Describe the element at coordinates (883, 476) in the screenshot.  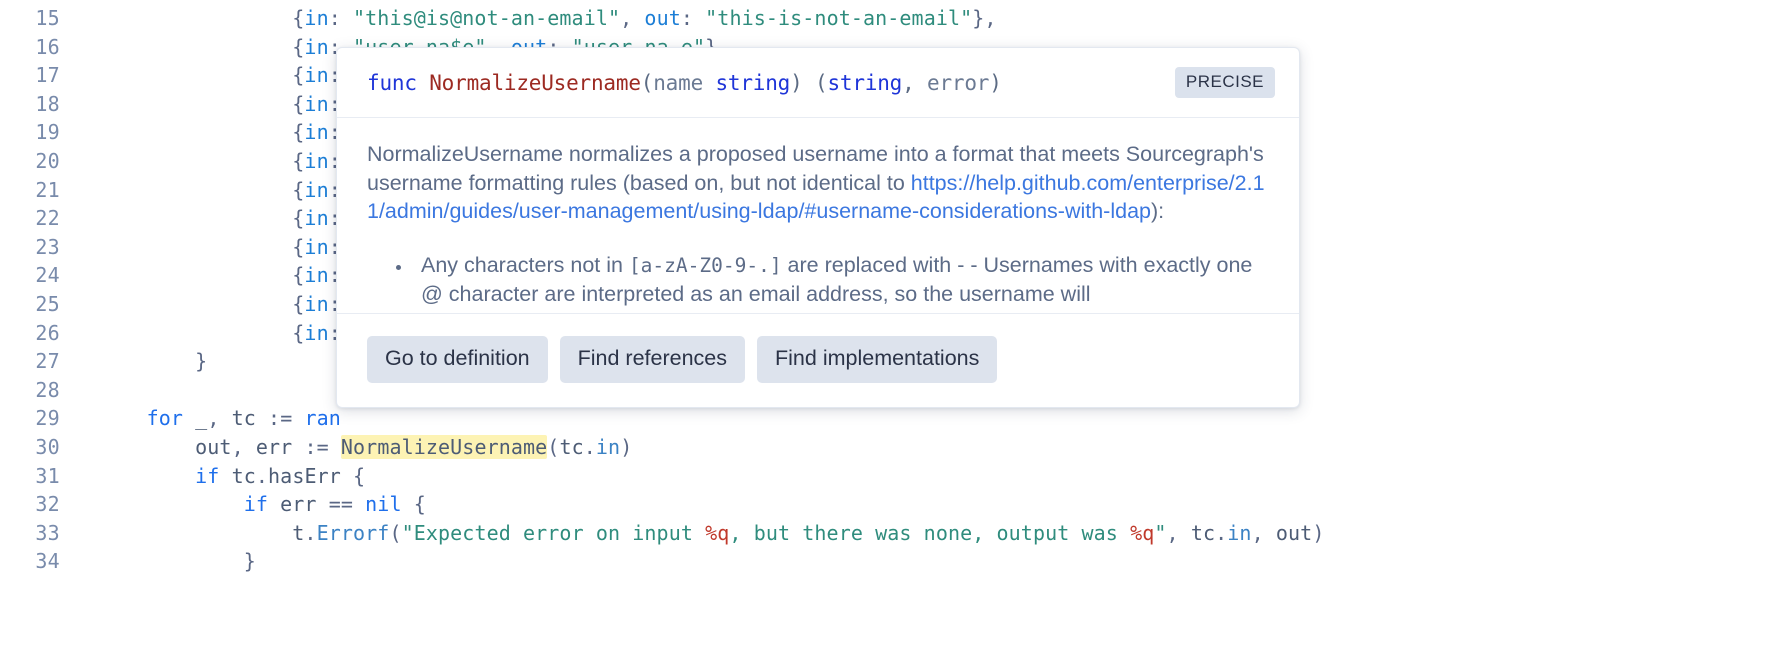
I see `code-line: 31 if tc.hasErr {` at that location.